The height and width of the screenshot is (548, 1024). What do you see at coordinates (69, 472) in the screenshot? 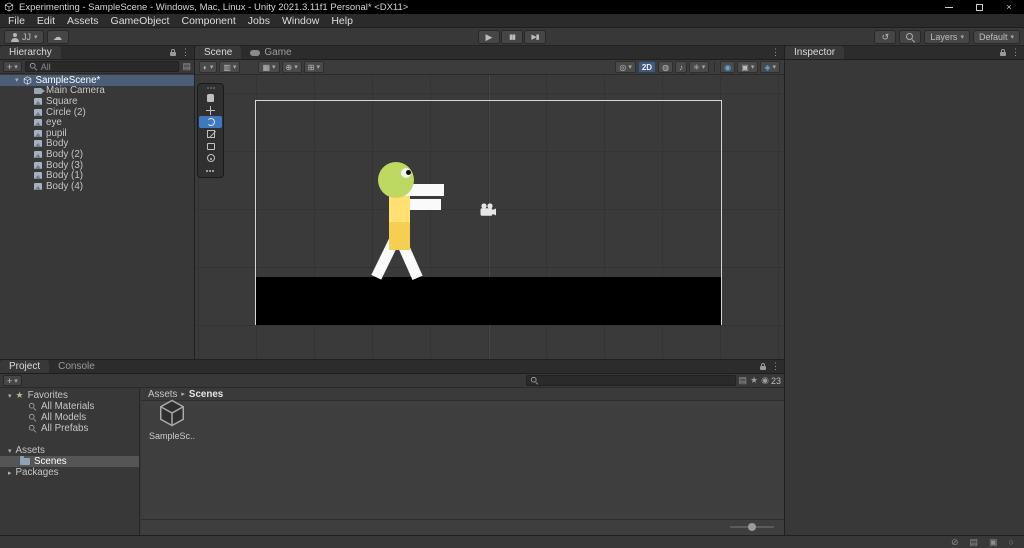
I see `packages-root-row: ▸ Packages` at bounding box center [69, 472].